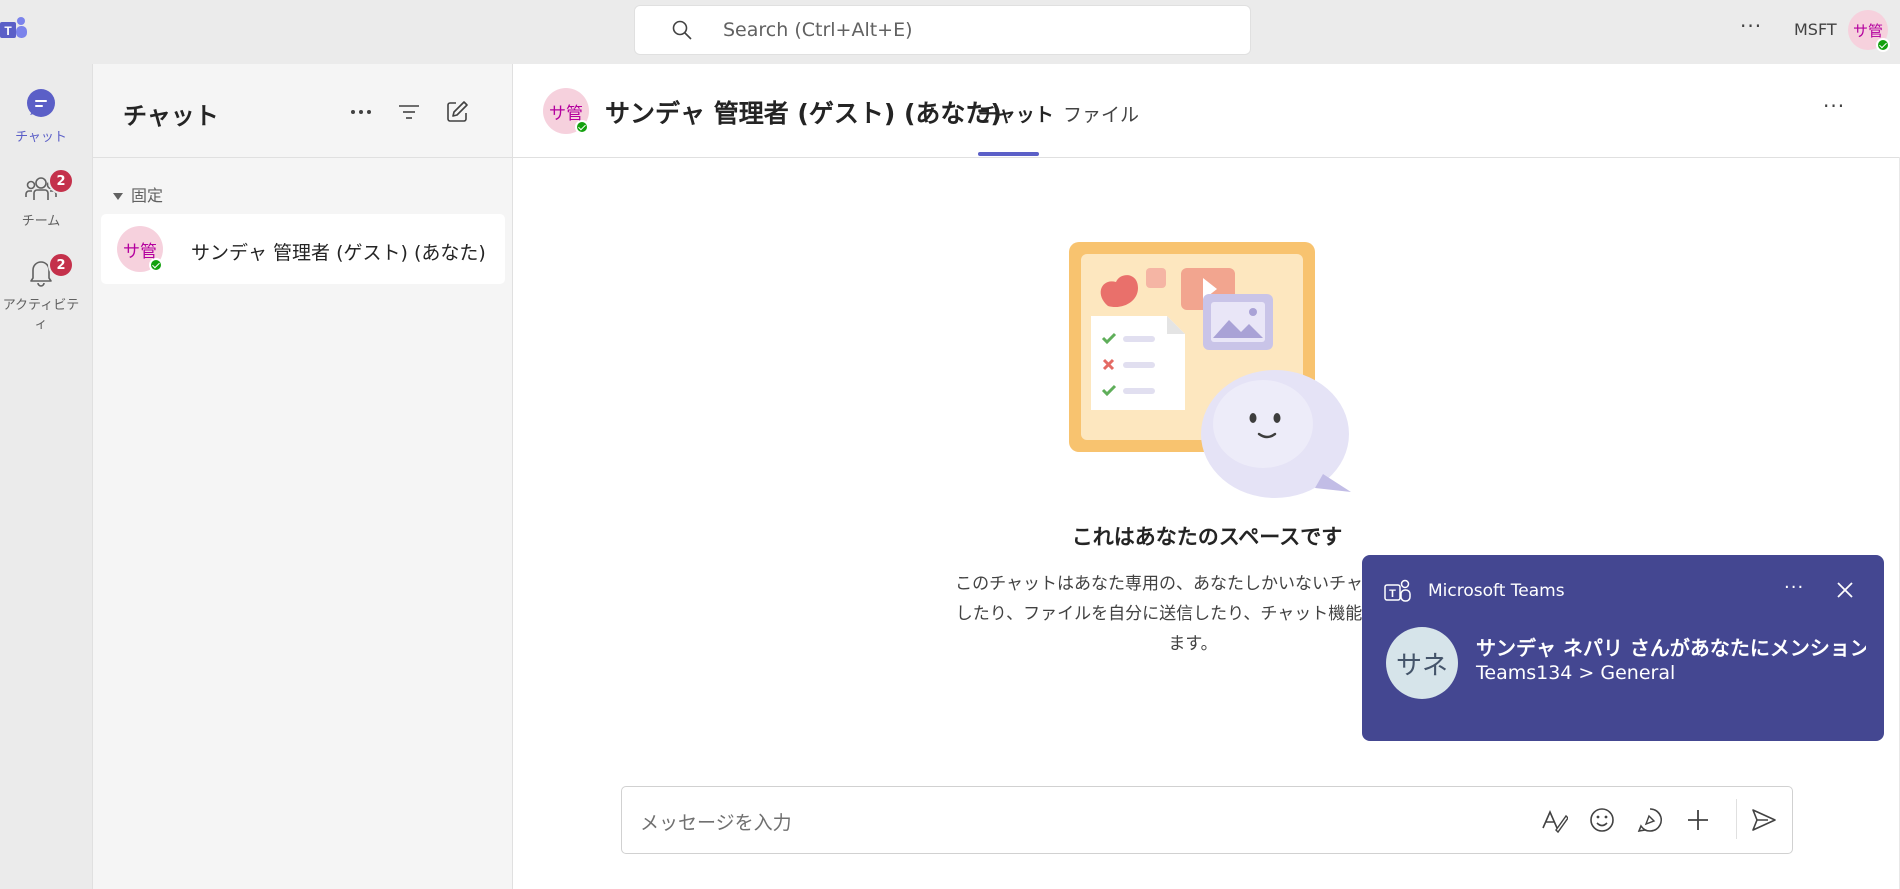 This screenshot has height=889, width=1900. Describe the element at coordinates (566, 111) in the screenshot. I see `conversation-avatar: サ管` at that location.